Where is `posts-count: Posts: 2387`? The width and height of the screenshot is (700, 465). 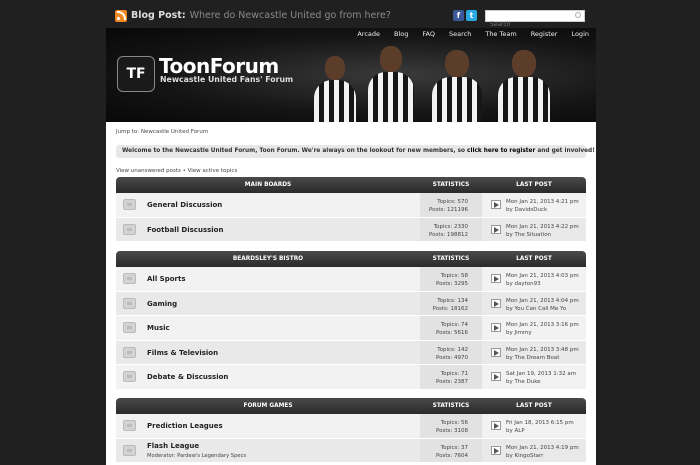
posts-count: Posts: 2387 is located at coordinates (452, 382).